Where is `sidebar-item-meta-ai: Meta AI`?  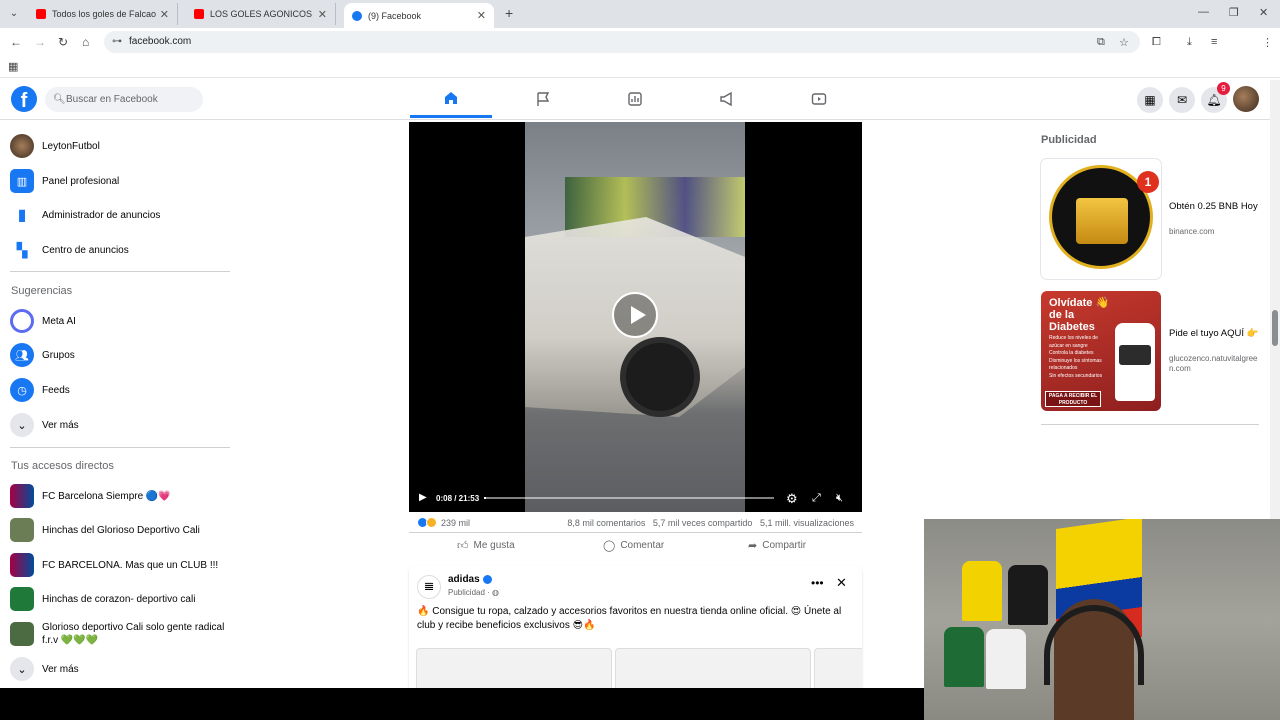
sidebar-item-meta-ai: Meta AI is located at coordinates (120, 321).